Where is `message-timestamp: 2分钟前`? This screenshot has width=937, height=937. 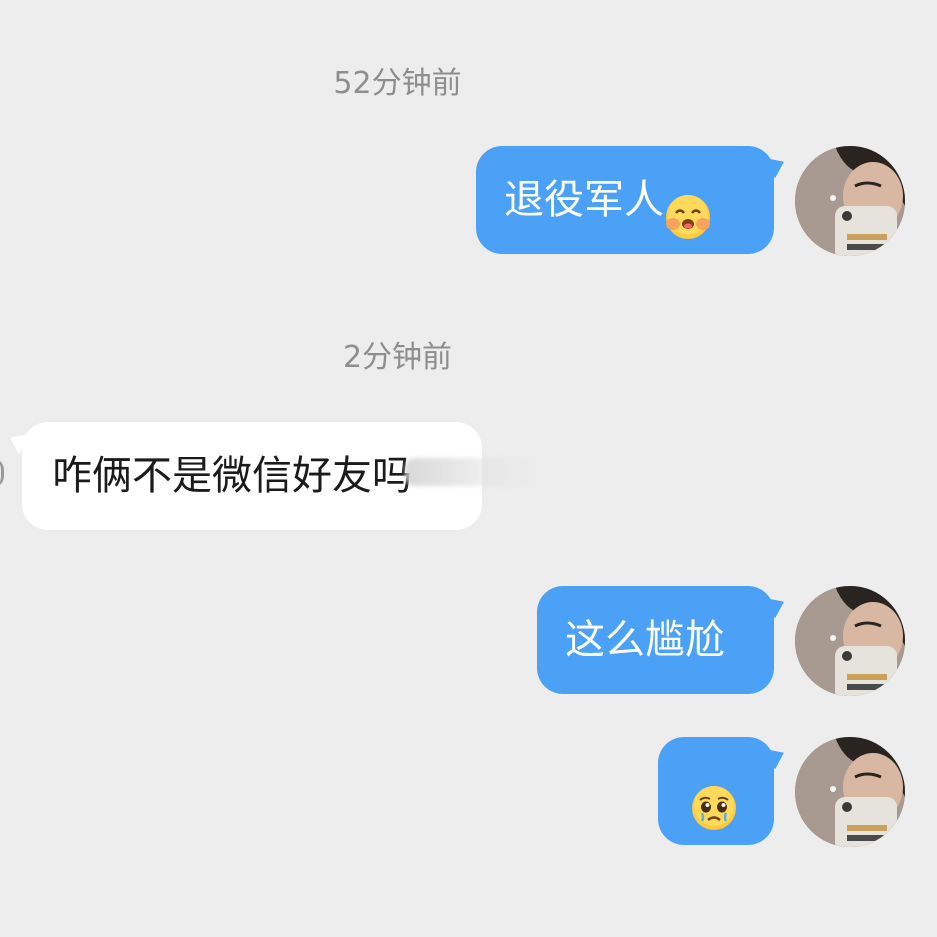 message-timestamp: 2分钟前 is located at coordinates (397, 357).